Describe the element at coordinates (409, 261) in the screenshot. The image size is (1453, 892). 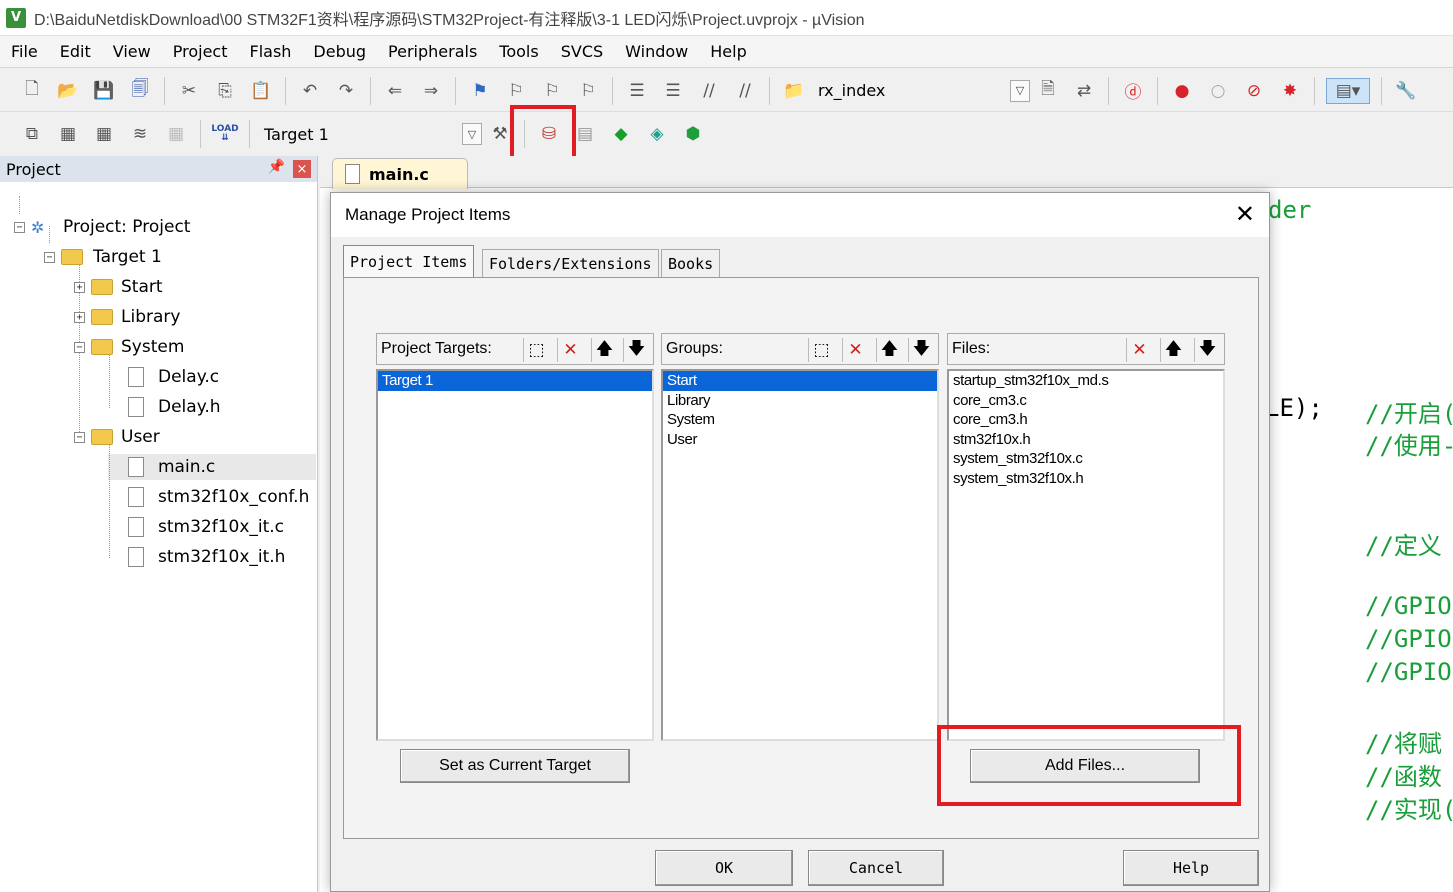
I see `tab-project-items: Project Items` at that location.